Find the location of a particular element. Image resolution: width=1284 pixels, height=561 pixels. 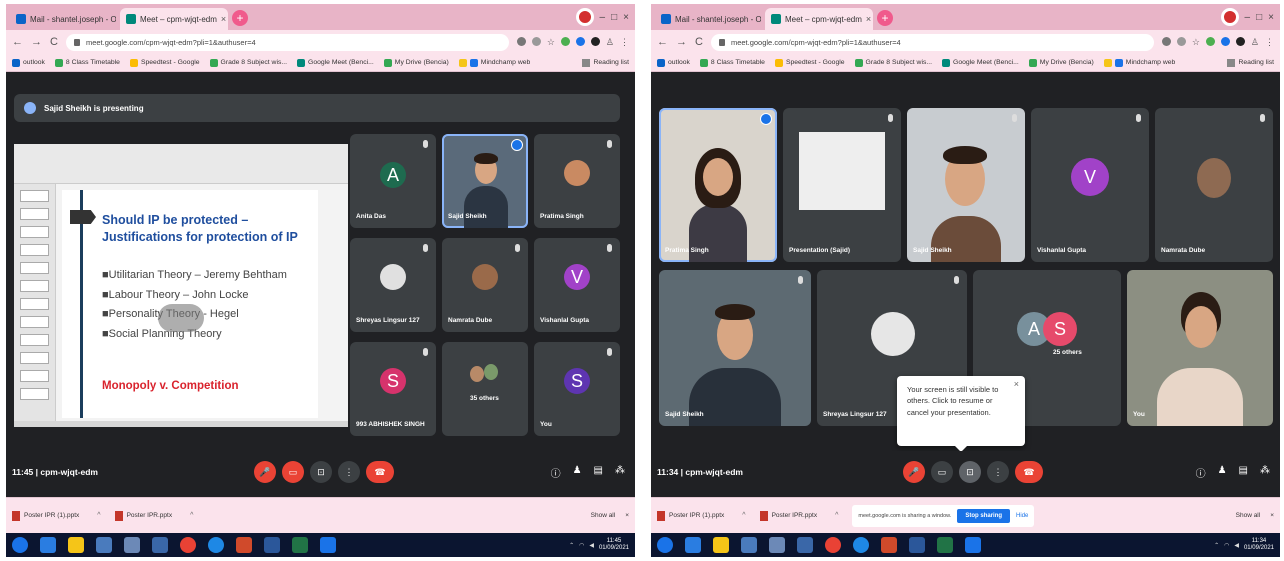

hide-button: Hide is located at coordinates (1022, 516).